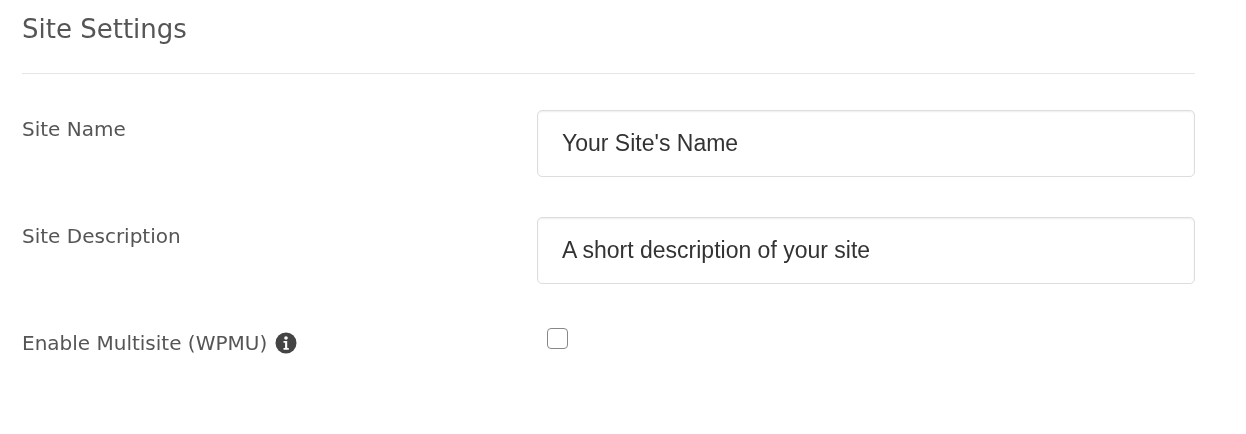  I want to click on checkbox, so click(557, 339).